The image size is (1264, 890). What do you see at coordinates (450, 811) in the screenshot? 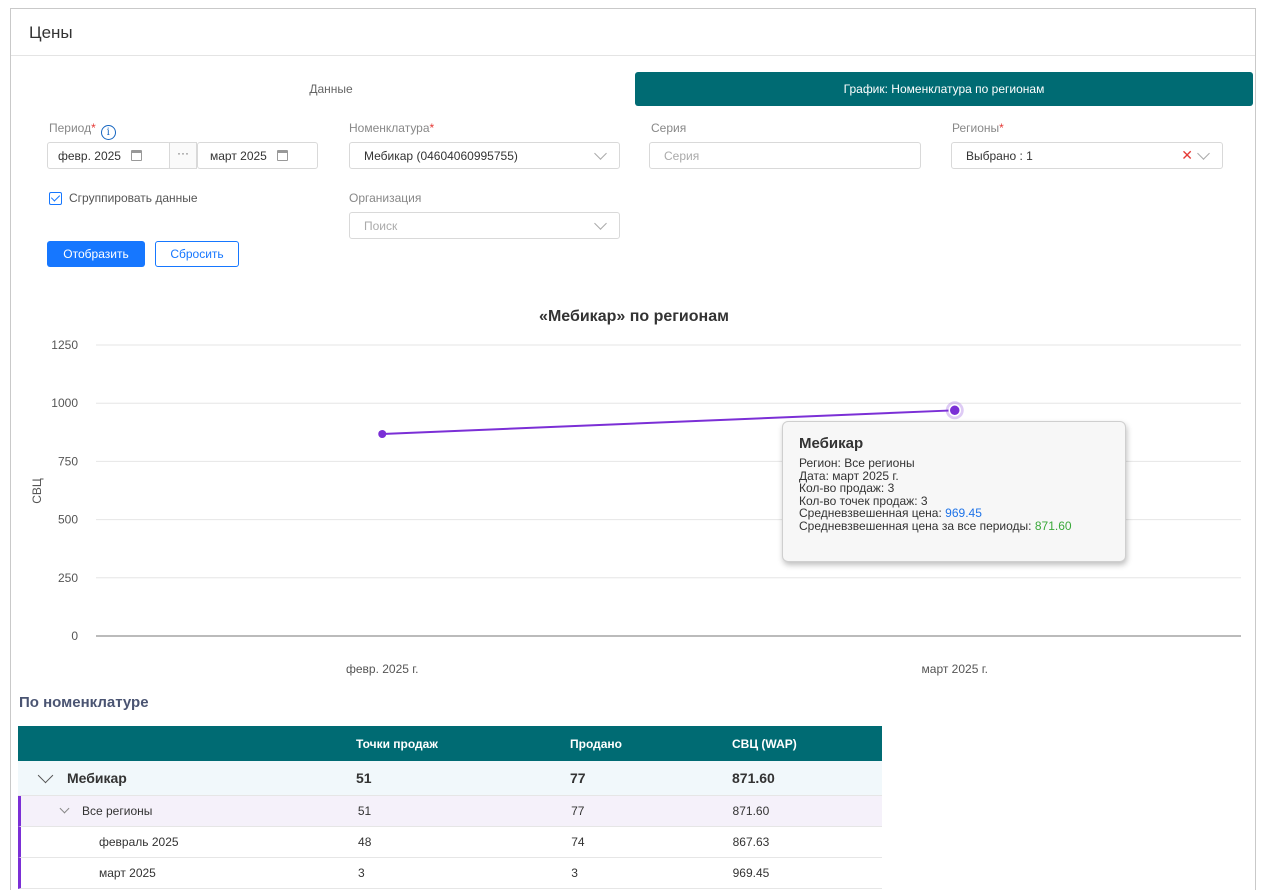
I see `table-row-subgroup: Все регионы 51 77 871.60` at bounding box center [450, 811].